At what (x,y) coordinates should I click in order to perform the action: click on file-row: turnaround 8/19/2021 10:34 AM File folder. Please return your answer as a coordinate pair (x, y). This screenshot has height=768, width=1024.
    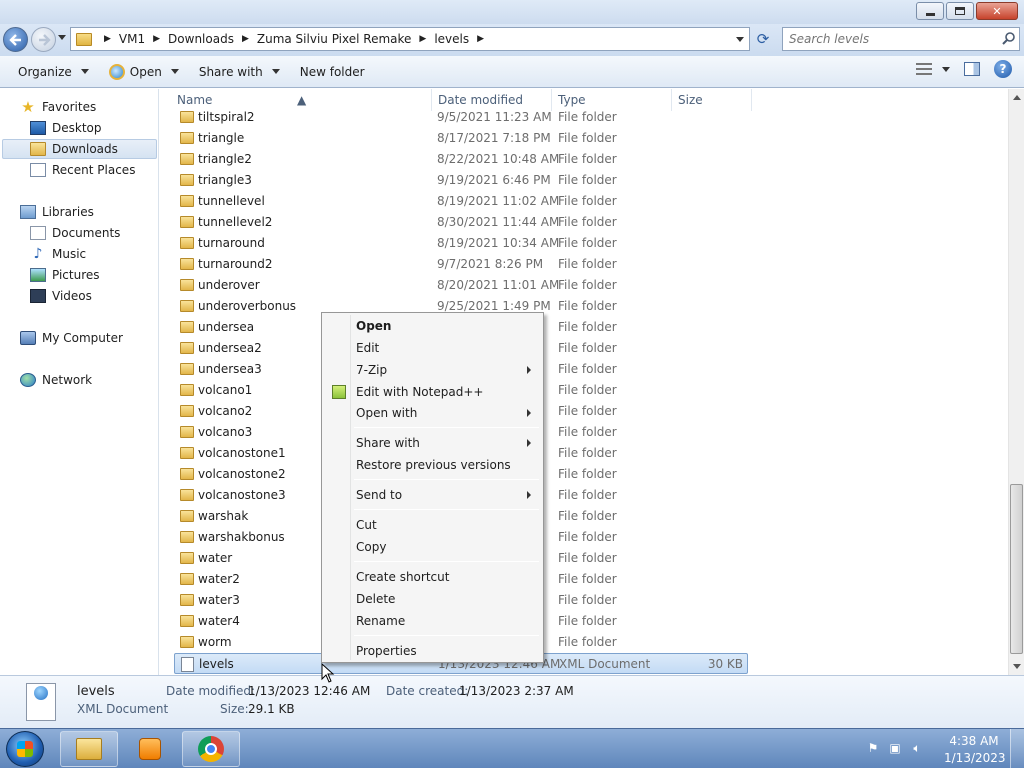
    Looking at the image, I should click on (461, 243).